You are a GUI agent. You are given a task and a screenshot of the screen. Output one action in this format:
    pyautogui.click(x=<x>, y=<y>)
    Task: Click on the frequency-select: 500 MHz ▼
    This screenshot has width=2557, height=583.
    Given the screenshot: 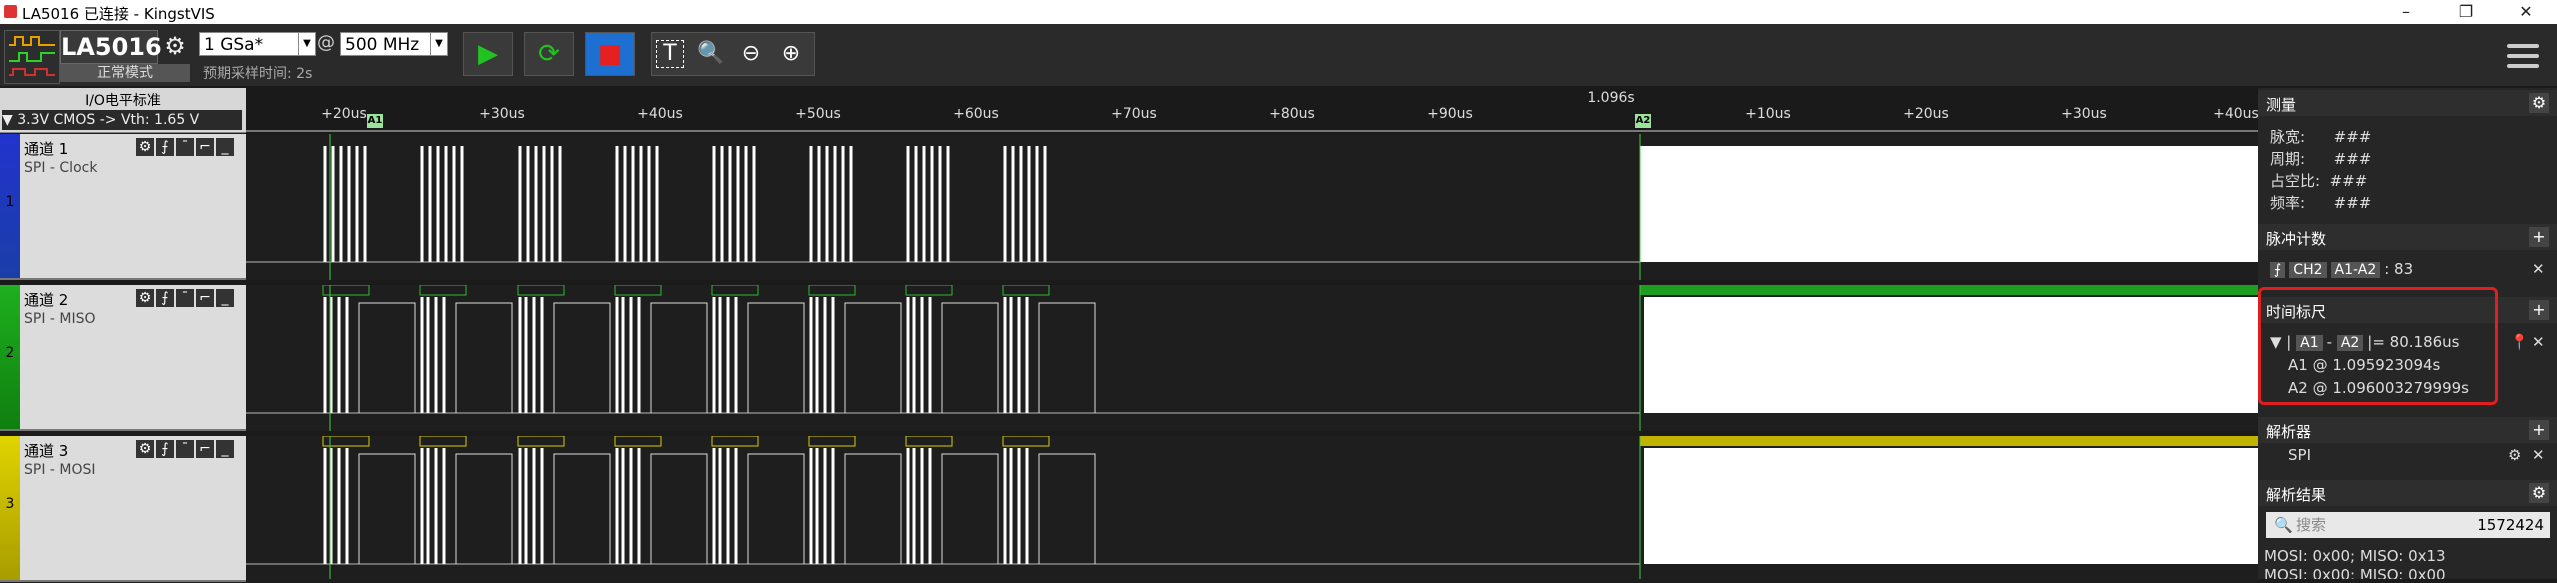 What is the action you would take?
    pyautogui.click(x=394, y=44)
    